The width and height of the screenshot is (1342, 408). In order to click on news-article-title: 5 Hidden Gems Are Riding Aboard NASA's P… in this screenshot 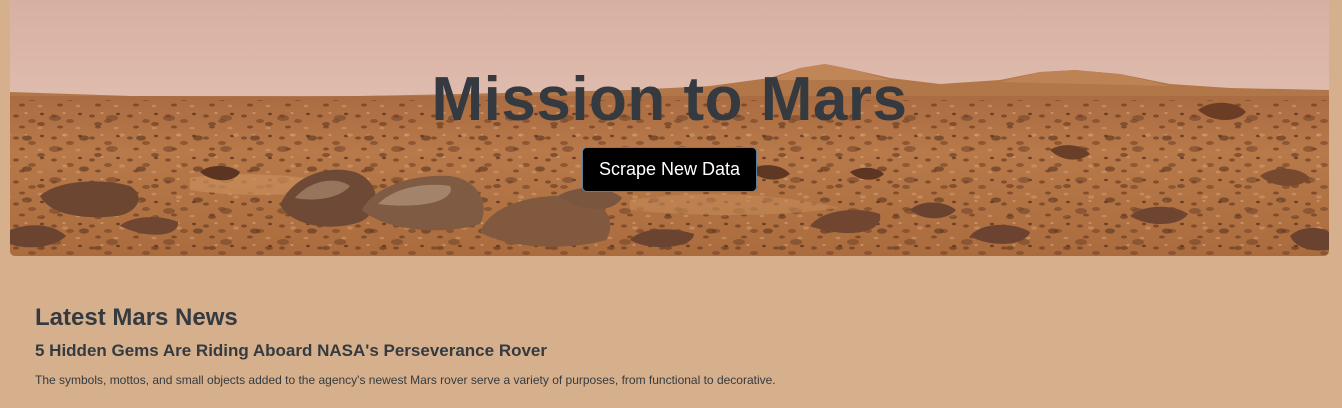, I will do `click(291, 350)`.